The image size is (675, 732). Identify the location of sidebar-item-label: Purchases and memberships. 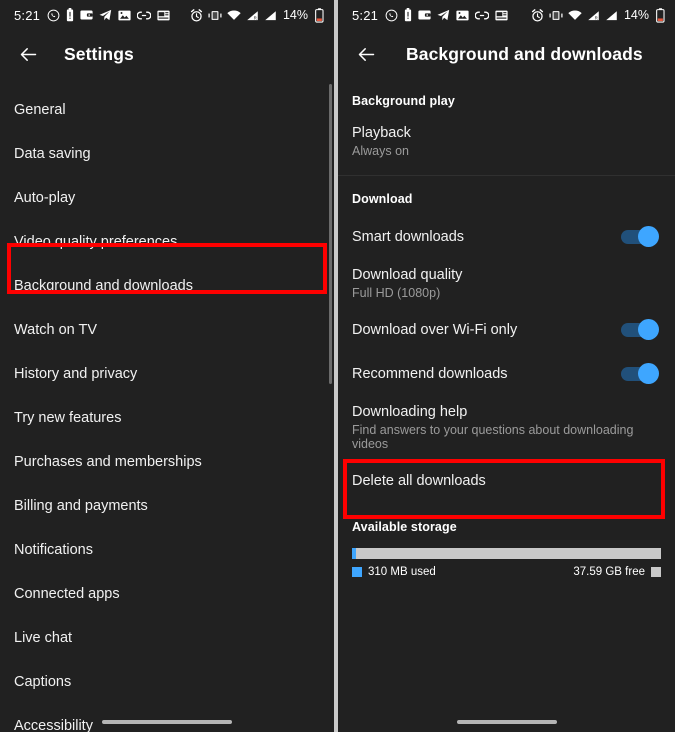
(108, 462).